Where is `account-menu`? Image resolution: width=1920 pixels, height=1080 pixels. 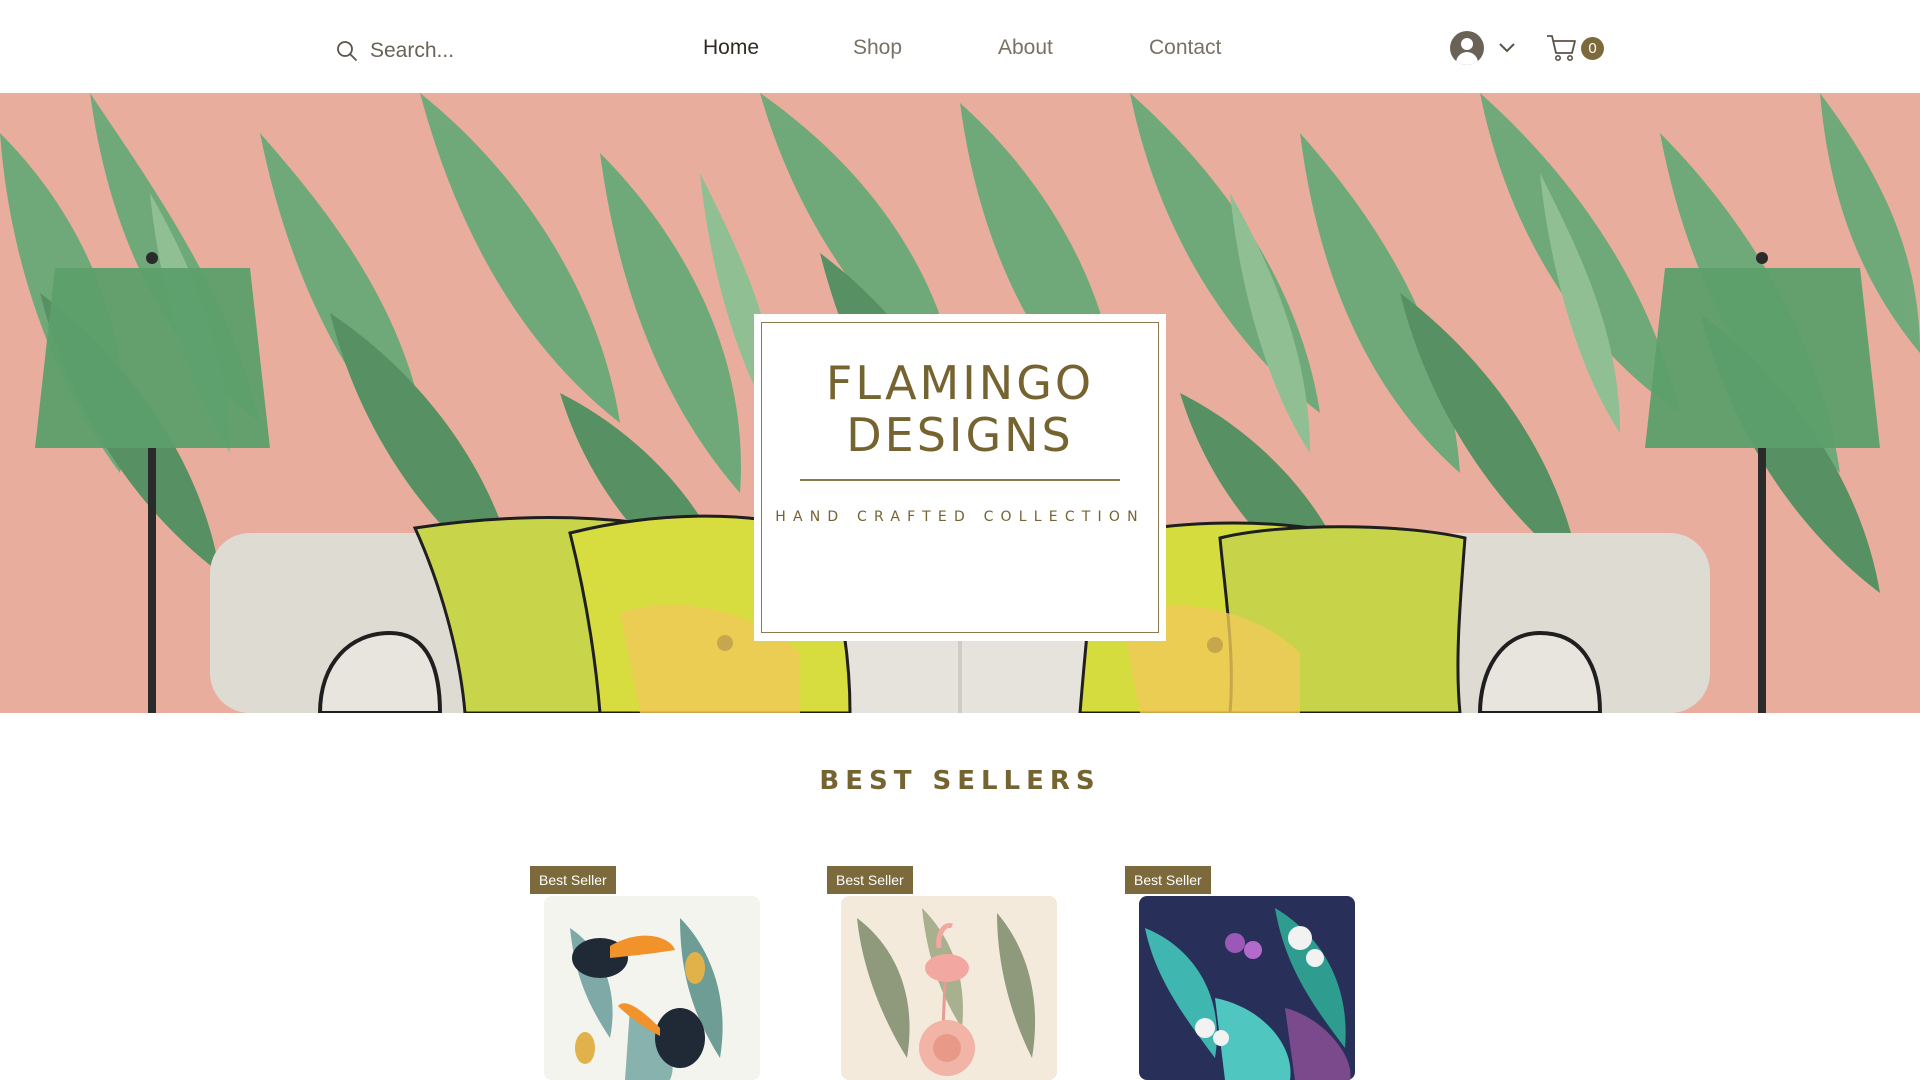 account-menu is located at coordinates (1483, 48).